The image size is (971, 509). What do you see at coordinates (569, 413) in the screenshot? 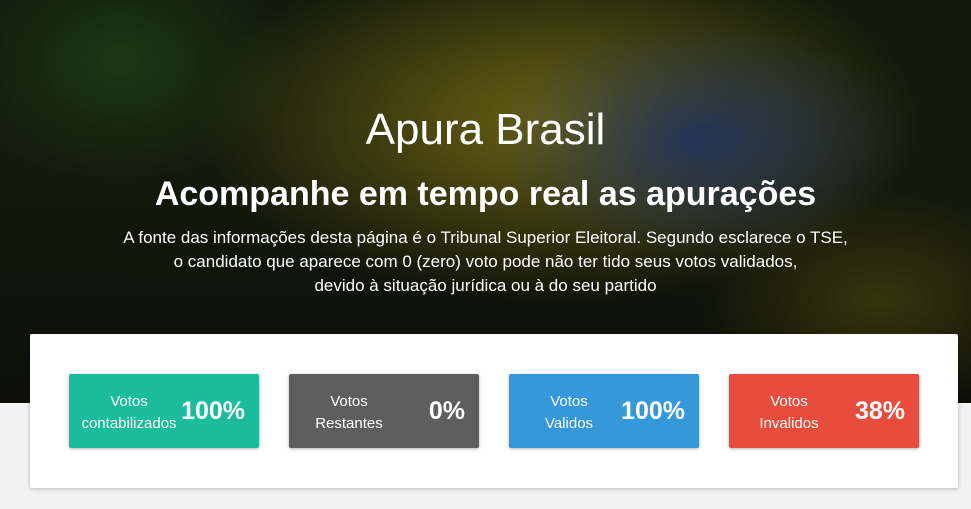
I see `stat-label: Votos Validos` at bounding box center [569, 413].